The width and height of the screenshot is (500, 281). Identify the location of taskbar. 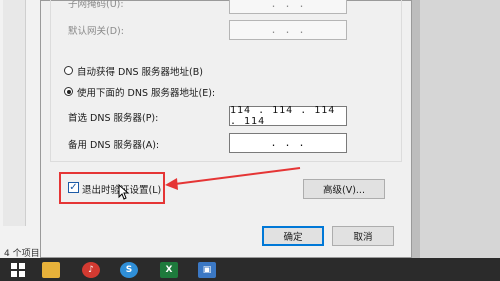
(250, 269).